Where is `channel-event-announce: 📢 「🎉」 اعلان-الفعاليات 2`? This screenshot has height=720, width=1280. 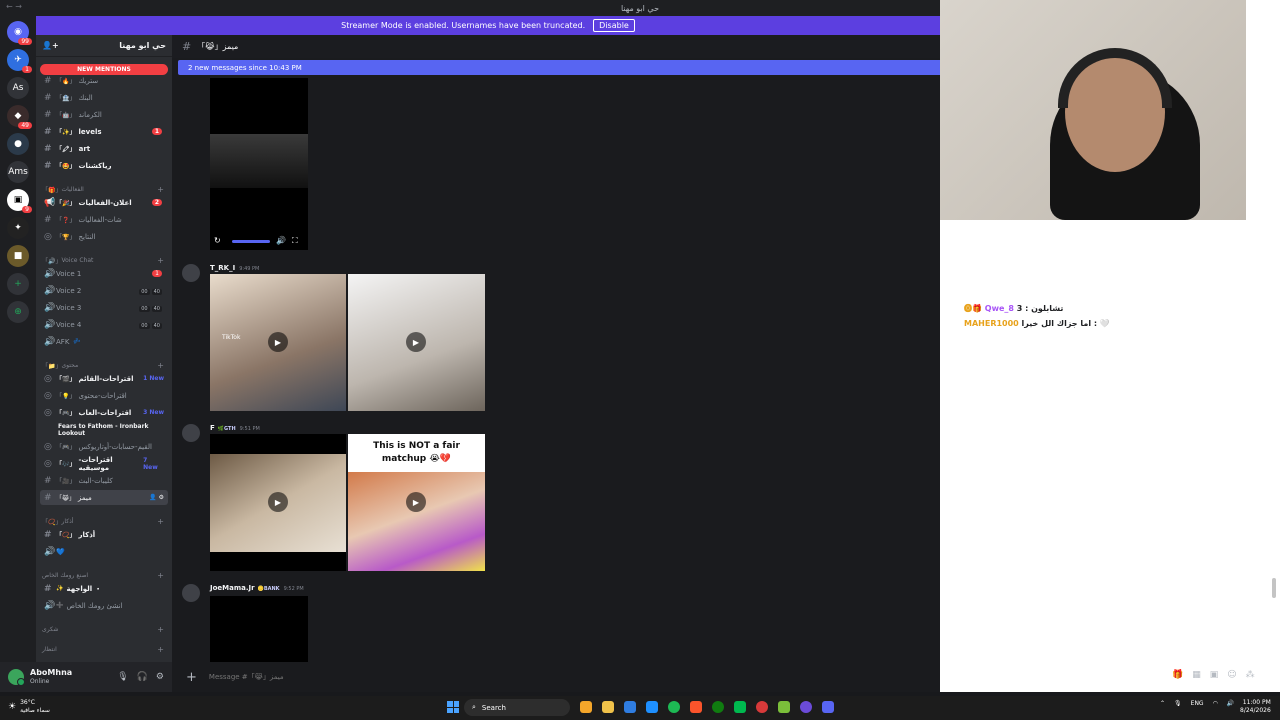 channel-event-announce: 📢 「🎉」 اعلان-الفعاليات 2 is located at coordinates (104, 202).